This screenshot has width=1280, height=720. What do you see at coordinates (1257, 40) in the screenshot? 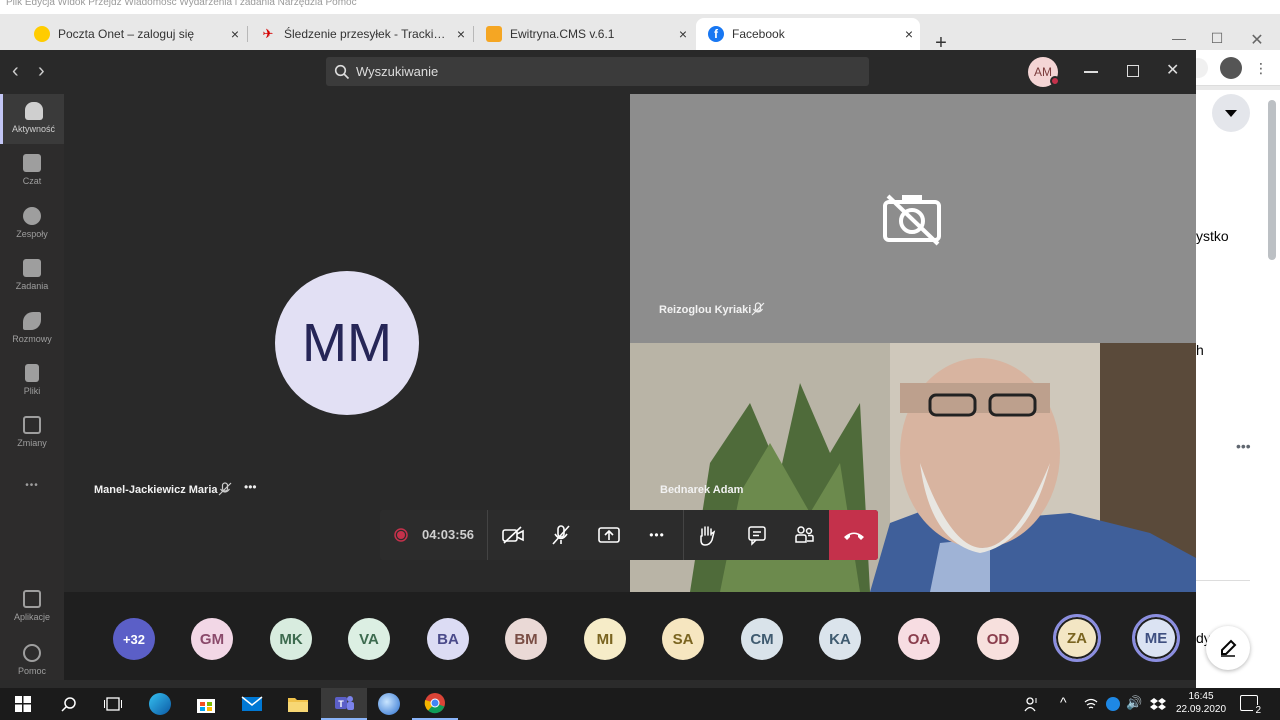
I see `close-window-icon: ✕` at bounding box center [1257, 40].